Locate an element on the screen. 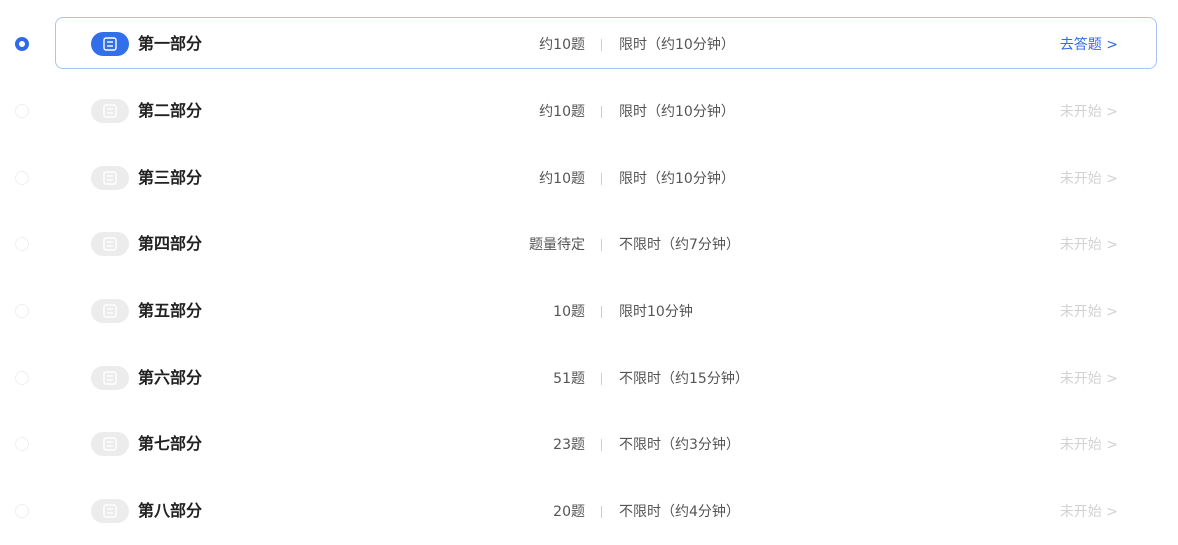  section-row: 第六部分 51题 不限时（约15分钟） 未开始 > is located at coordinates (589, 377).